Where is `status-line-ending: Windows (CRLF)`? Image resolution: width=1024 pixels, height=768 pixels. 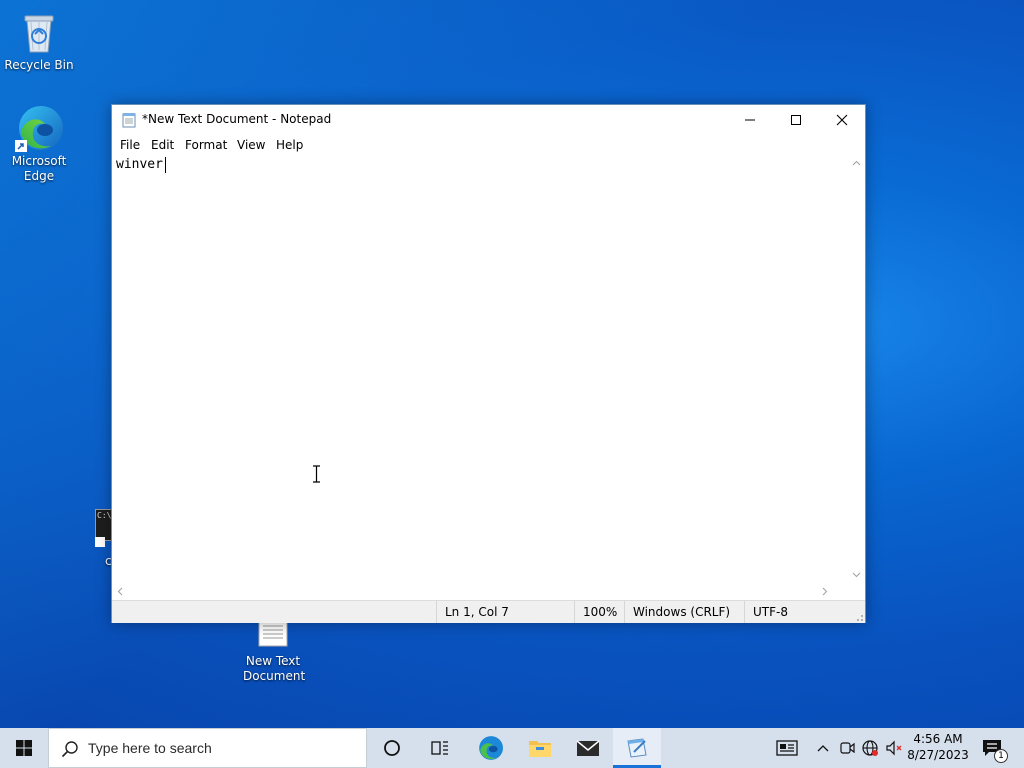
status-line-ending: Windows (CRLF) is located at coordinates (684, 612).